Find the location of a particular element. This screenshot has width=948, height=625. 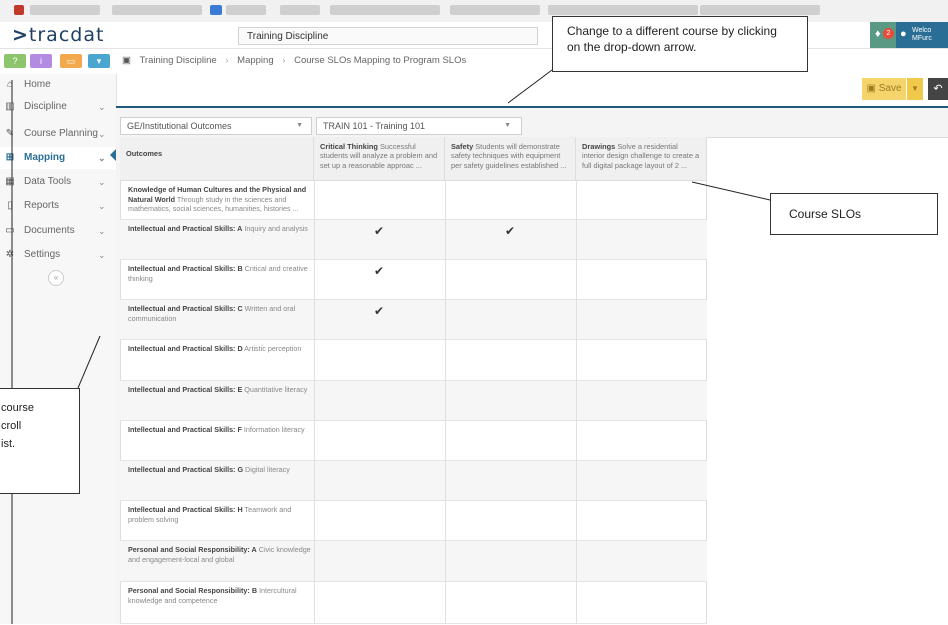

callout-text: Course SLOs is located at coordinates (825, 214).